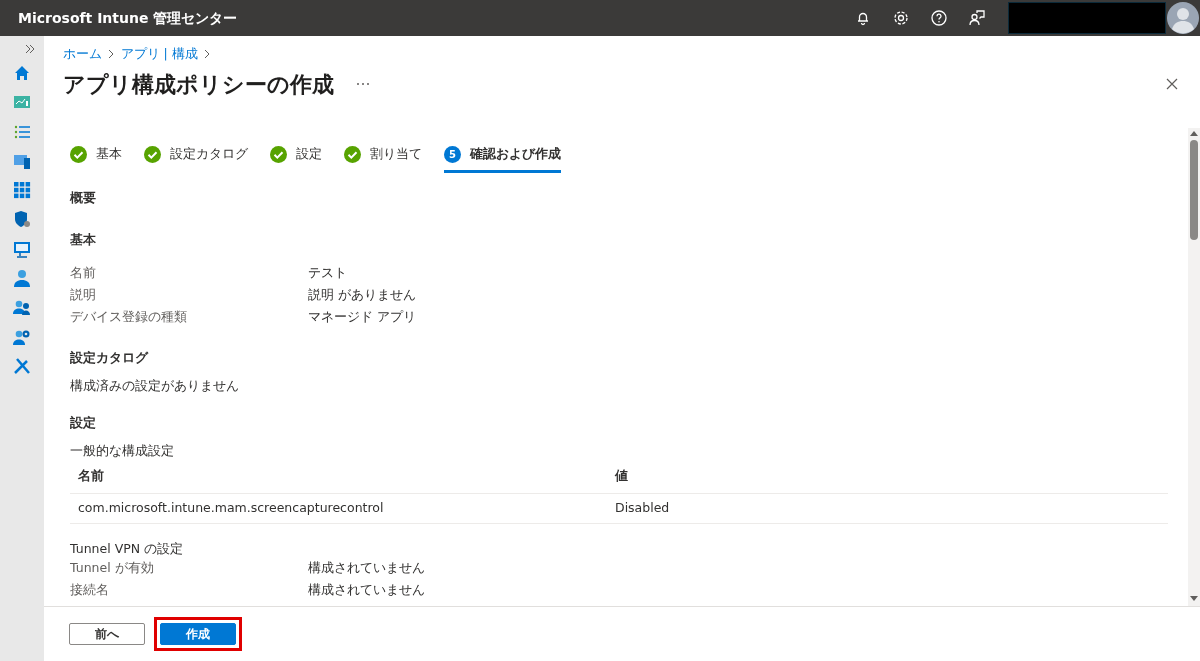 This screenshot has height=661, width=1200. I want to click on wizard-step: 5 確認および作成, so click(502, 157).